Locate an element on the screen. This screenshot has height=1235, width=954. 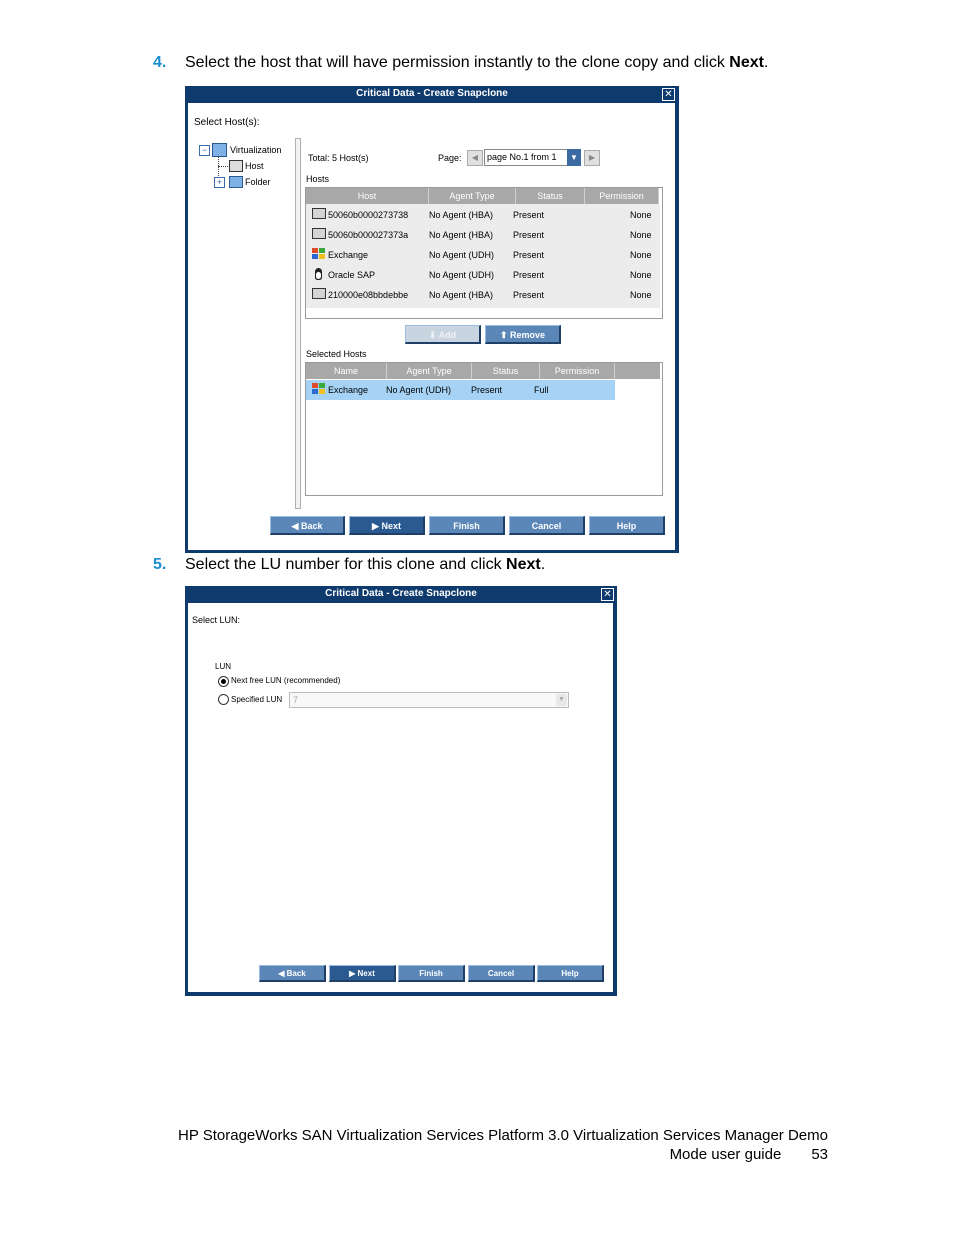
table-row: Exchange No Agent (UDH) Present None is located at coordinates (483, 255).